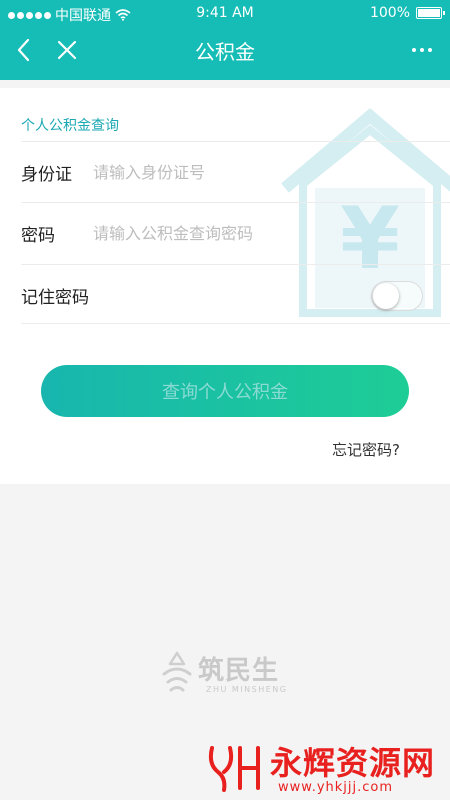 The width and height of the screenshot is (450, 800). Describe the element at coordinates (234, 769) in the screenshot. I see `watermark-logo` at that location.